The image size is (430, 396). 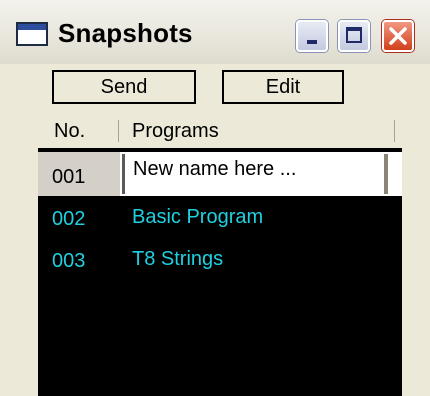 What do you see at coordinates (283, 87) in the screenshot?
I see `edit-button: Edit` at bounding box center [283, 87].